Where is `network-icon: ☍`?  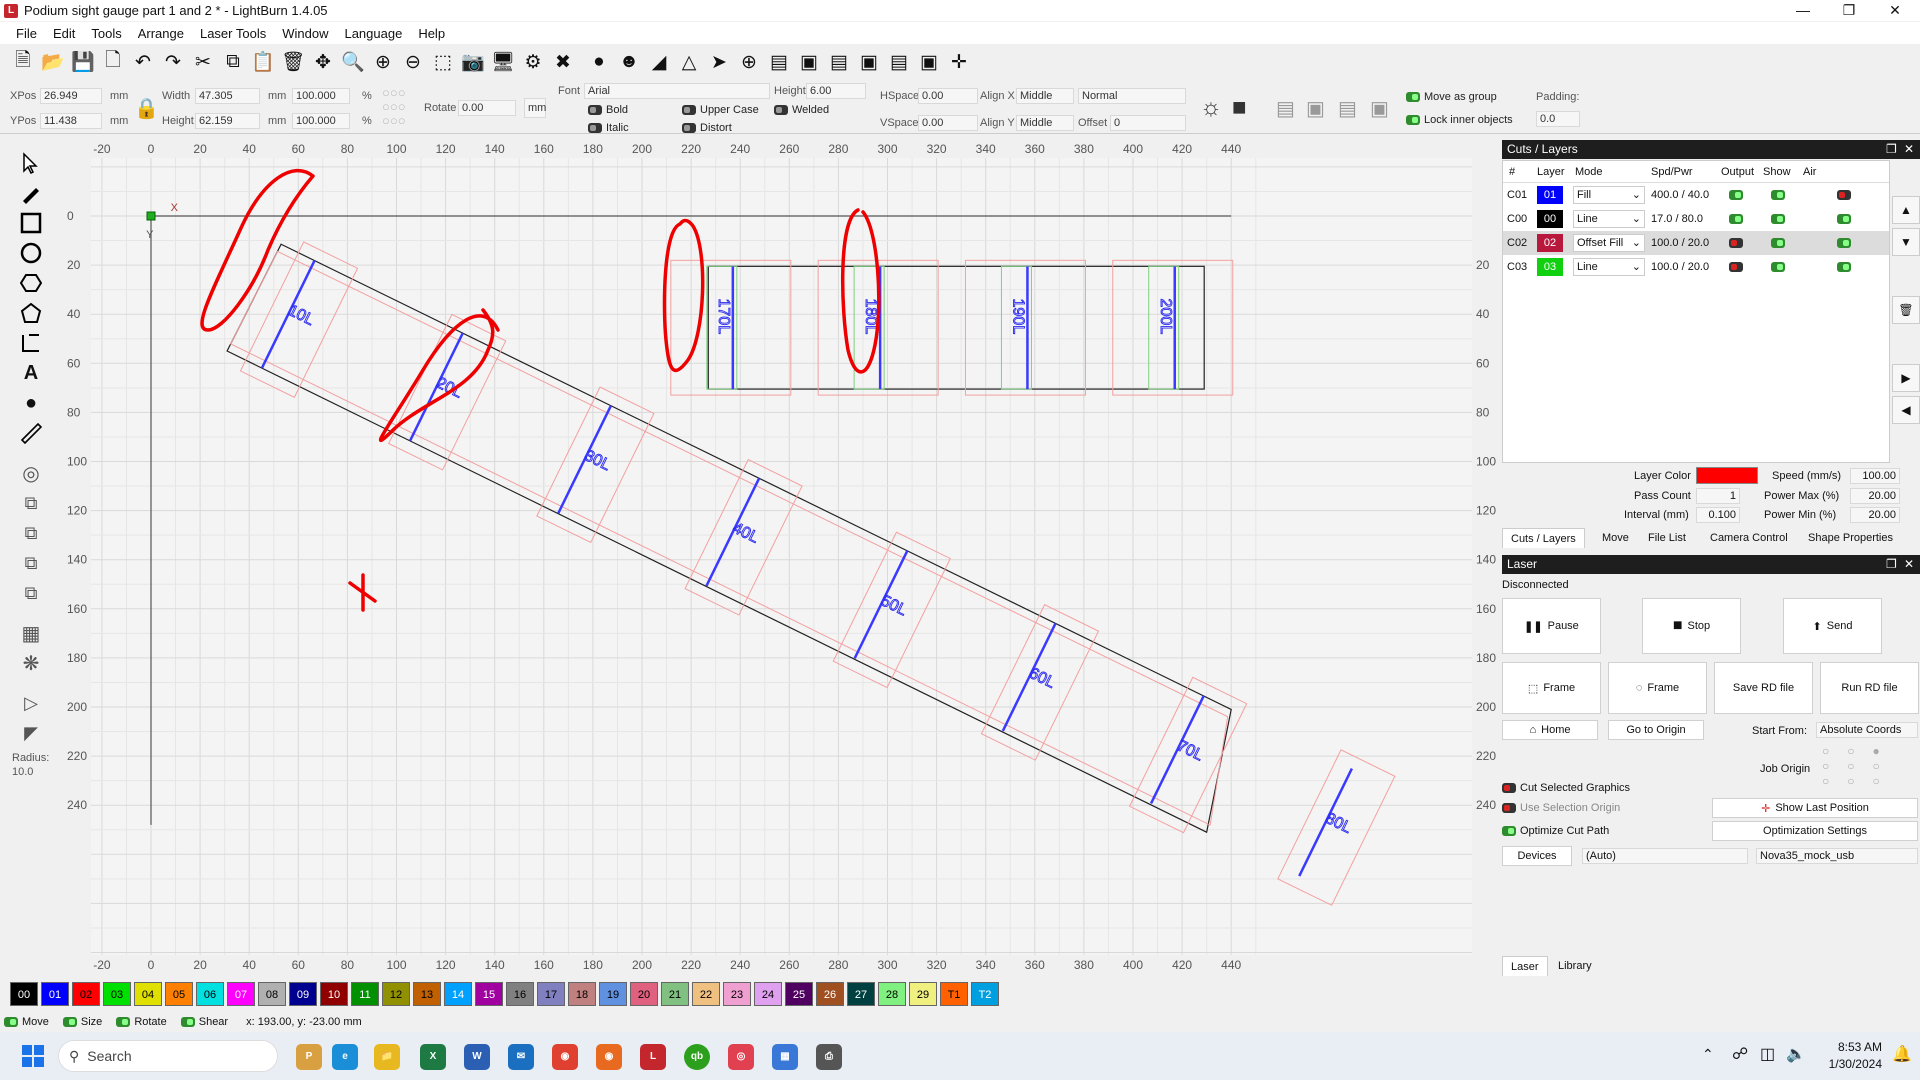 network-icon: ☍ is located at coordinates (1740, 1054).